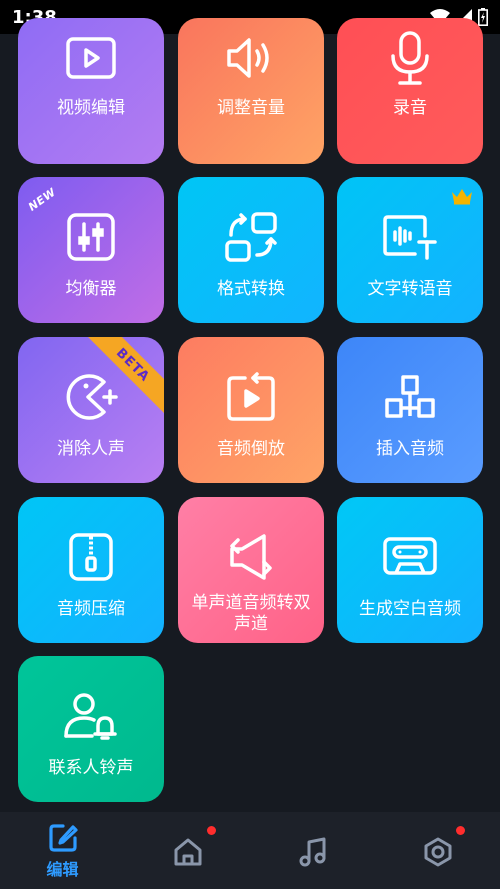 The image size is (500, 889). I want to click on tile-volume: 调整音量, so click(251, 91).